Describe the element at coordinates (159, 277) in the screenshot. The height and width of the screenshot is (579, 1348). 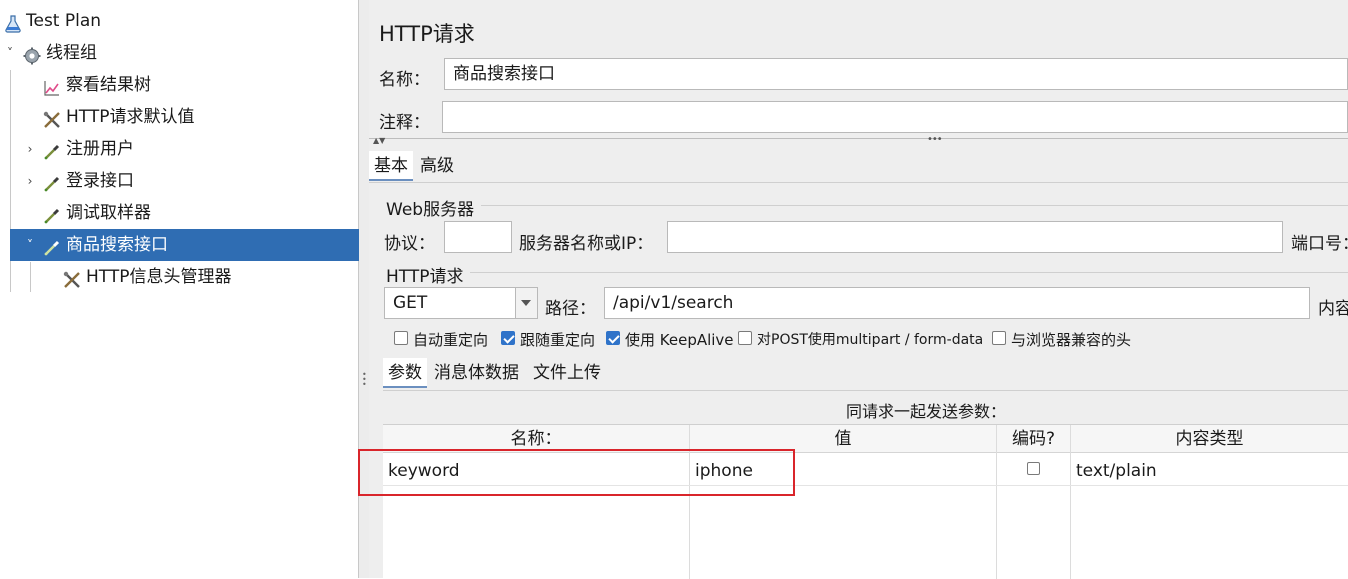
I see `tree-item-label: HTTP信息头管理器` at that location.